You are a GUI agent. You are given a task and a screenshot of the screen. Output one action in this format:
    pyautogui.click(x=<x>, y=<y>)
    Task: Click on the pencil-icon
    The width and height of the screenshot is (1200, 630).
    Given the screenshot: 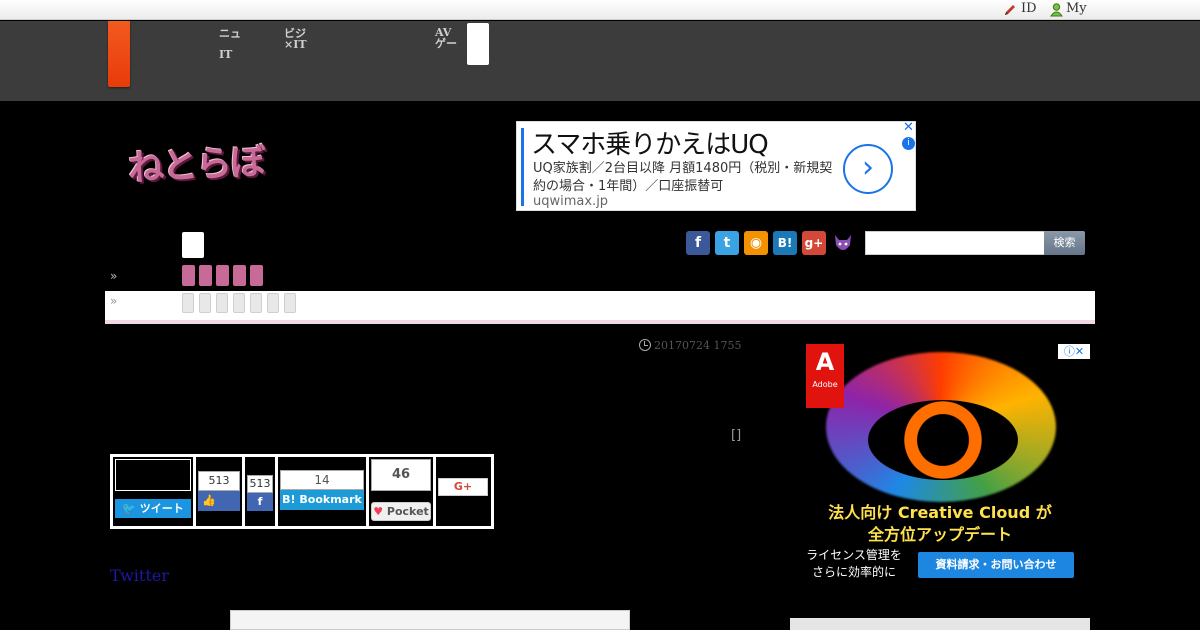 What is the action you would take?
    pyautogui.click(x=1010, y=10)
    